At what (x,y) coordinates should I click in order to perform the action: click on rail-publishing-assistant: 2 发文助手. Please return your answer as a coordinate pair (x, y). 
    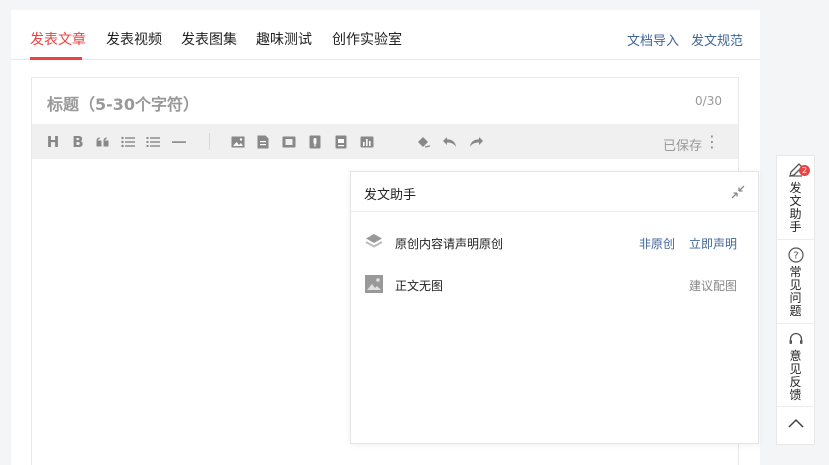
    Looking at the image, I should click on (795, 197).